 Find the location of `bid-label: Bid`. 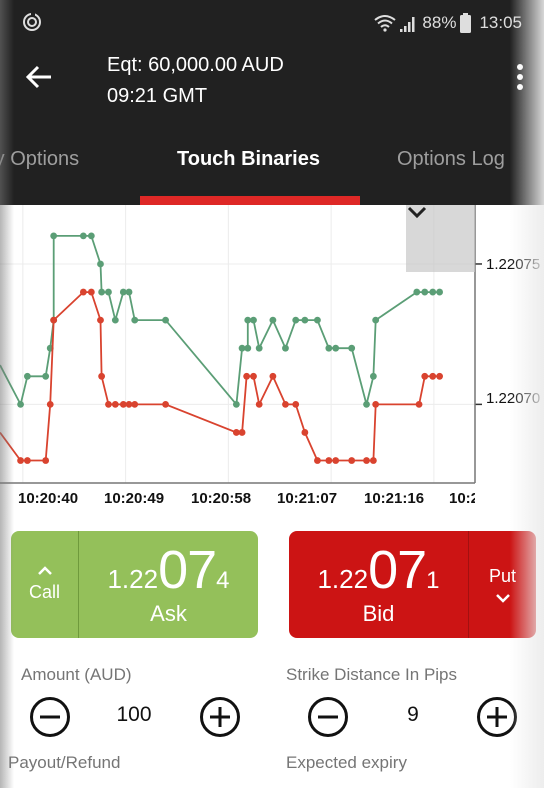

bid-label: Bid is located at coordinates (378, 613).